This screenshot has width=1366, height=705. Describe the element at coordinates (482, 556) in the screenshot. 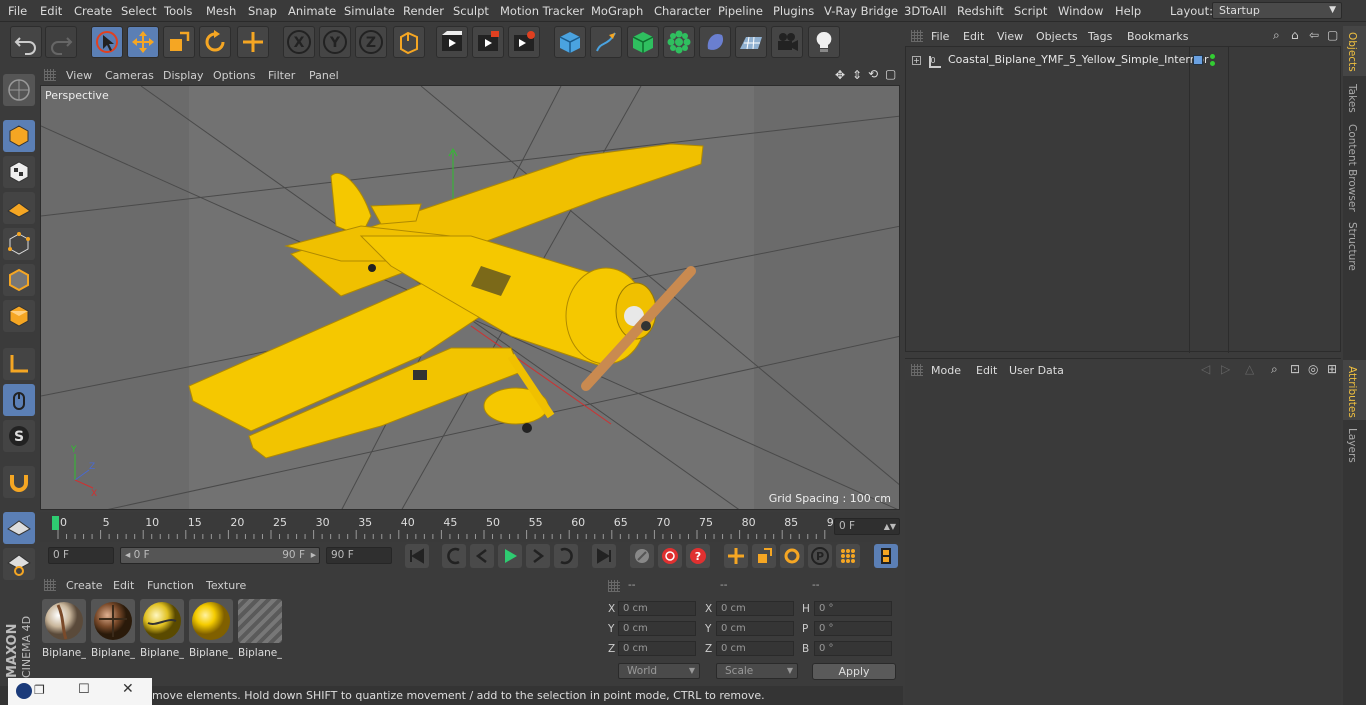

I see `previous-frame-icon` at that location.